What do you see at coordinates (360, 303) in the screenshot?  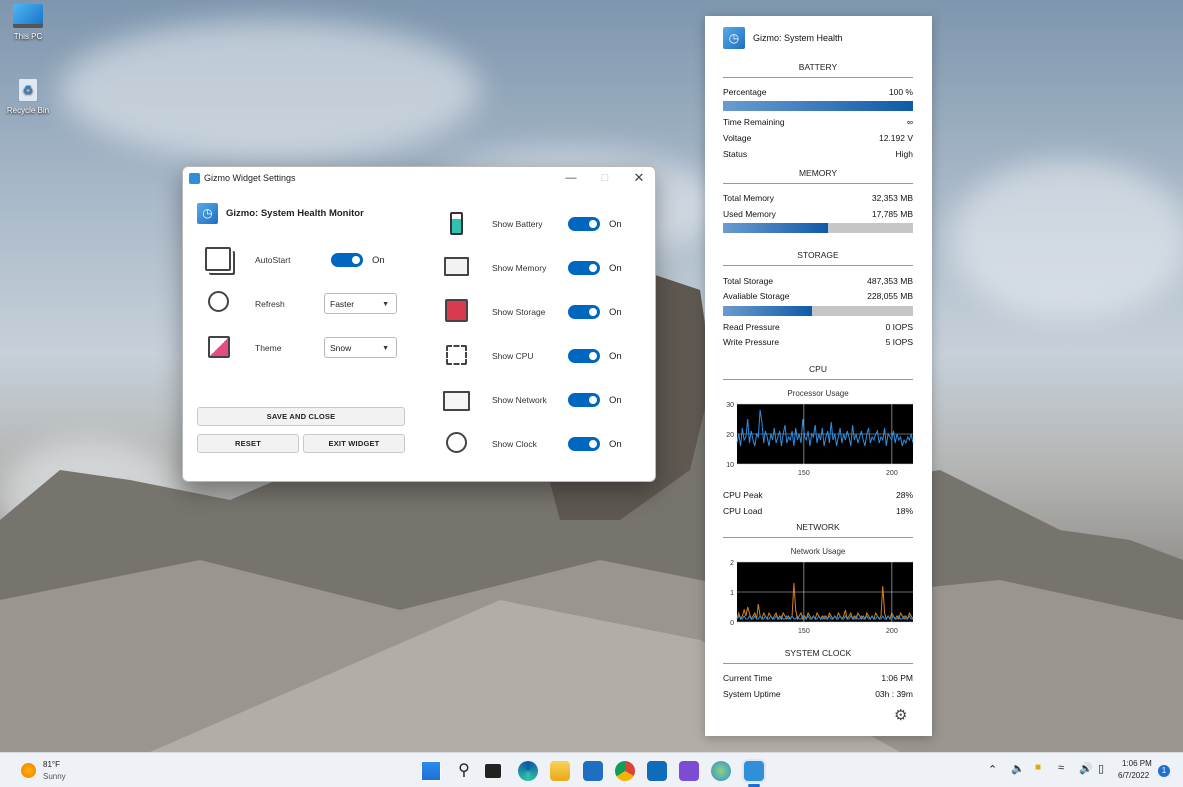 I see `refresh-dropdown: Faster ▼` at bounding box center [360, 303].